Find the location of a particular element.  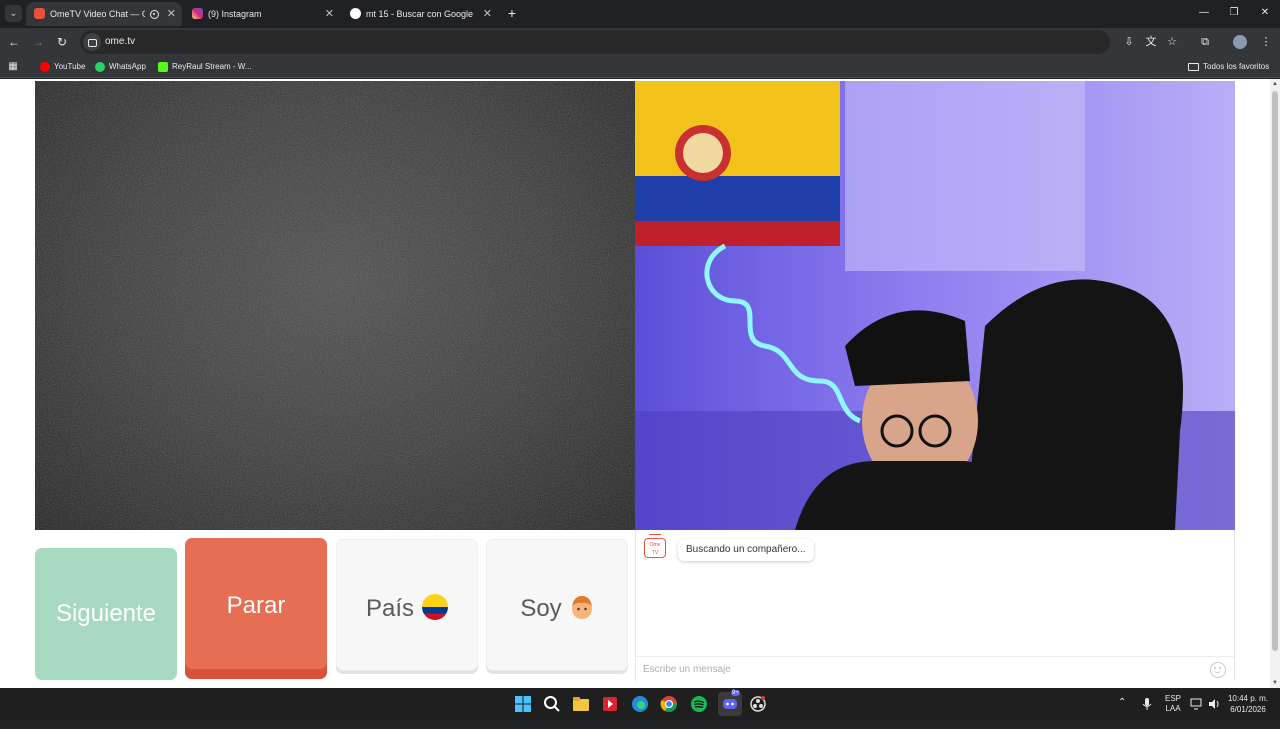

language-line1: ESP is located at coordinates (1172, 698).